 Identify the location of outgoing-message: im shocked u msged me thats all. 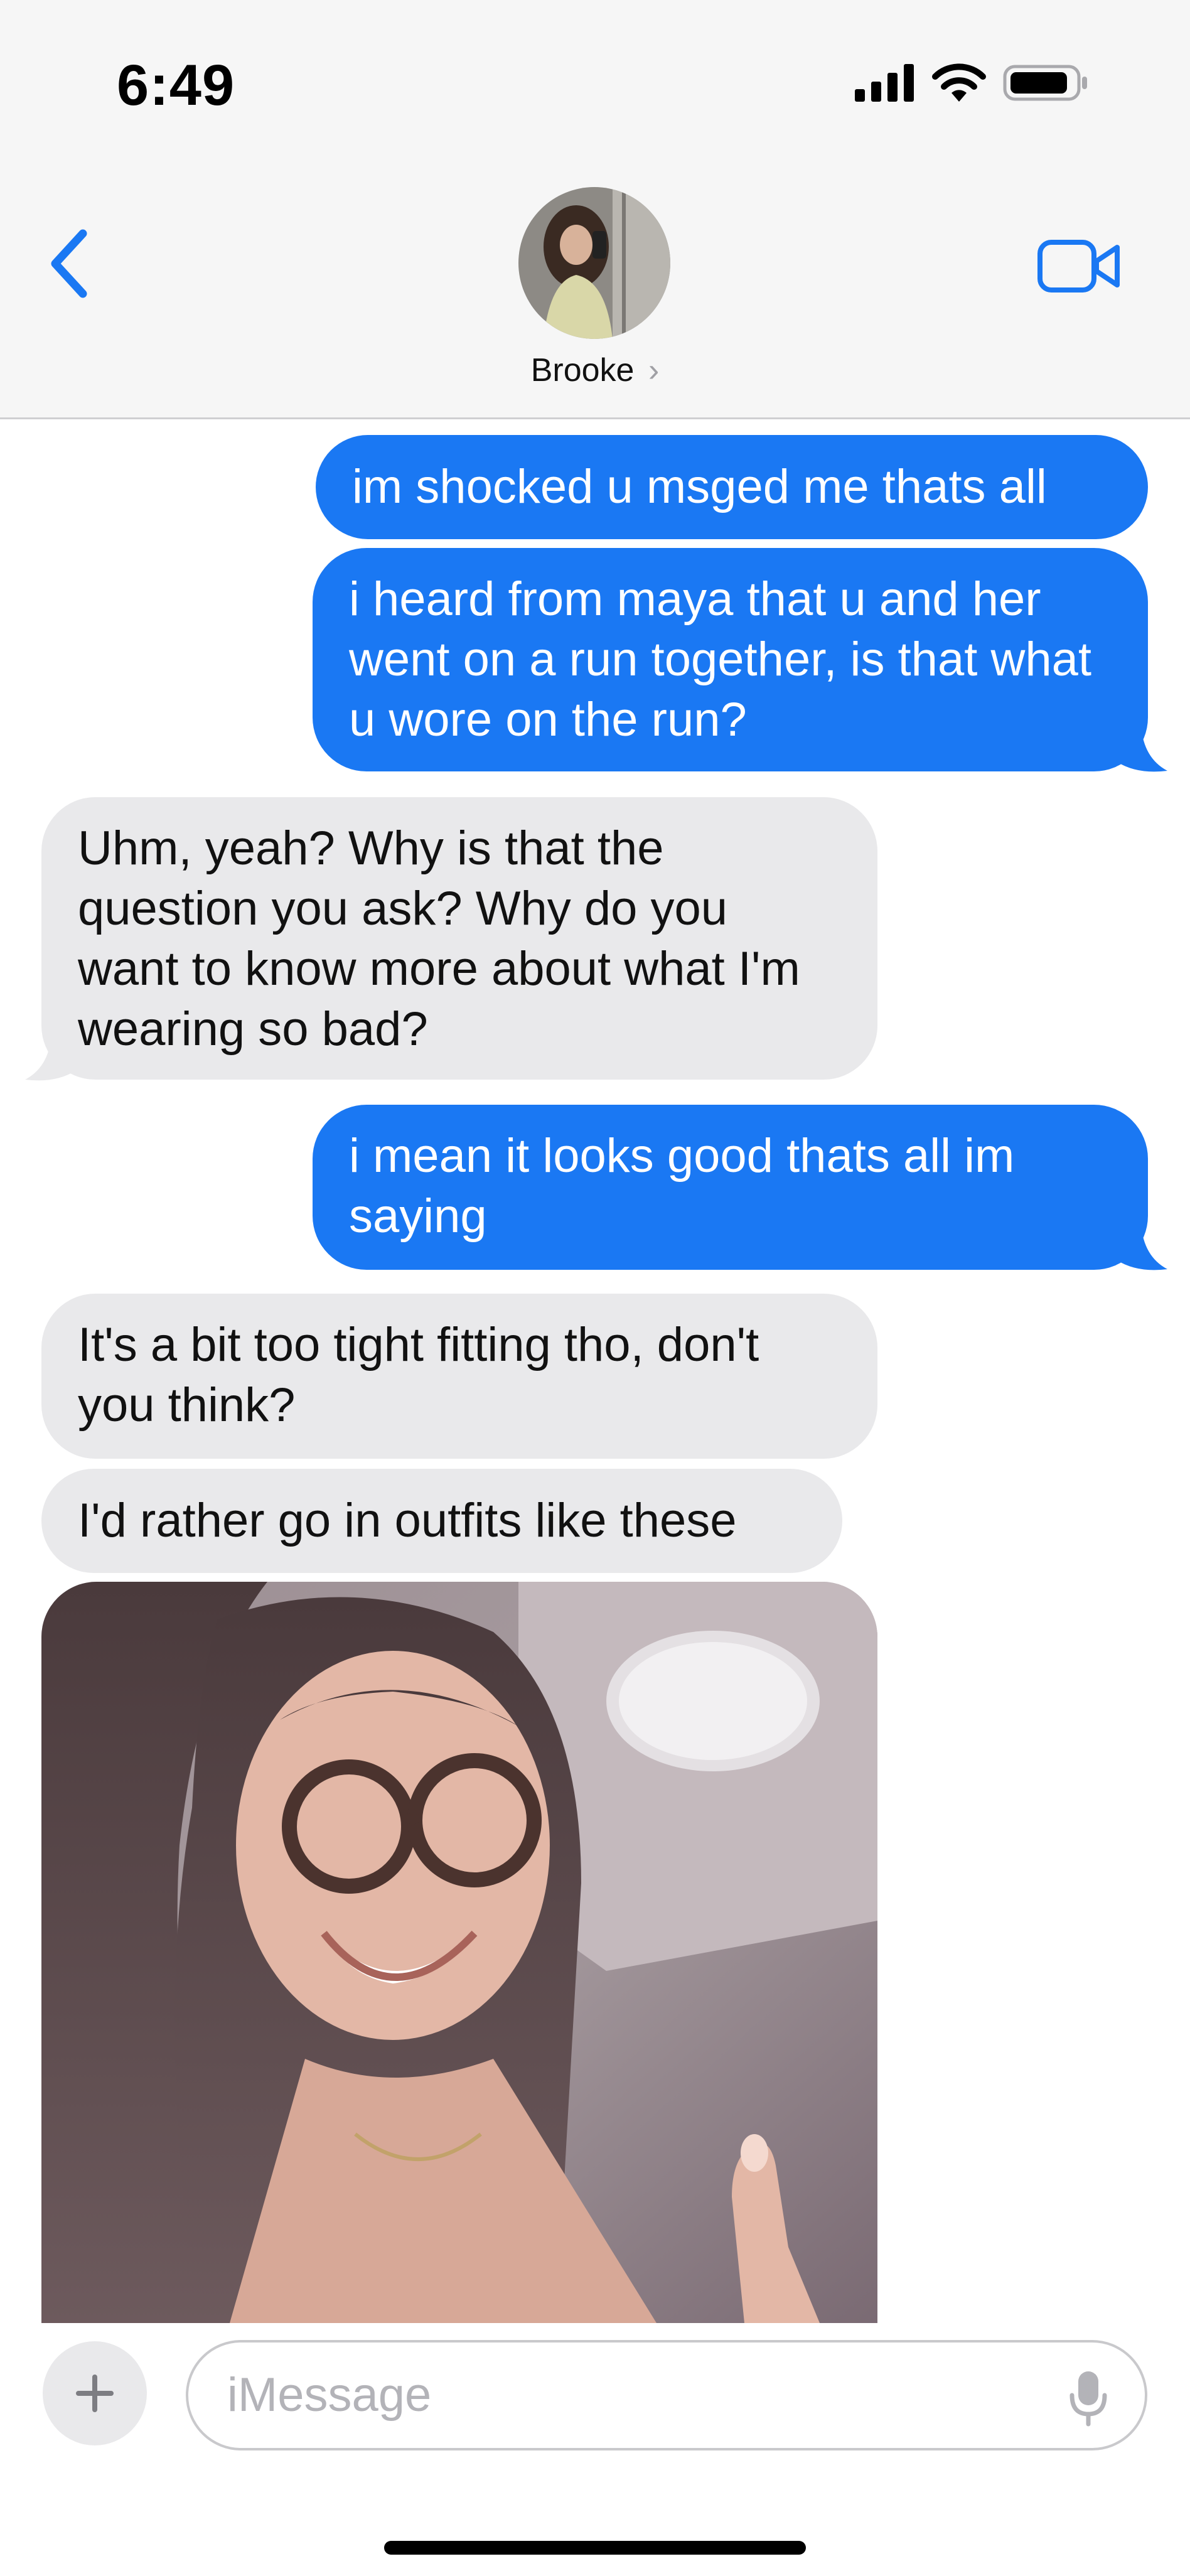
(732, 487).